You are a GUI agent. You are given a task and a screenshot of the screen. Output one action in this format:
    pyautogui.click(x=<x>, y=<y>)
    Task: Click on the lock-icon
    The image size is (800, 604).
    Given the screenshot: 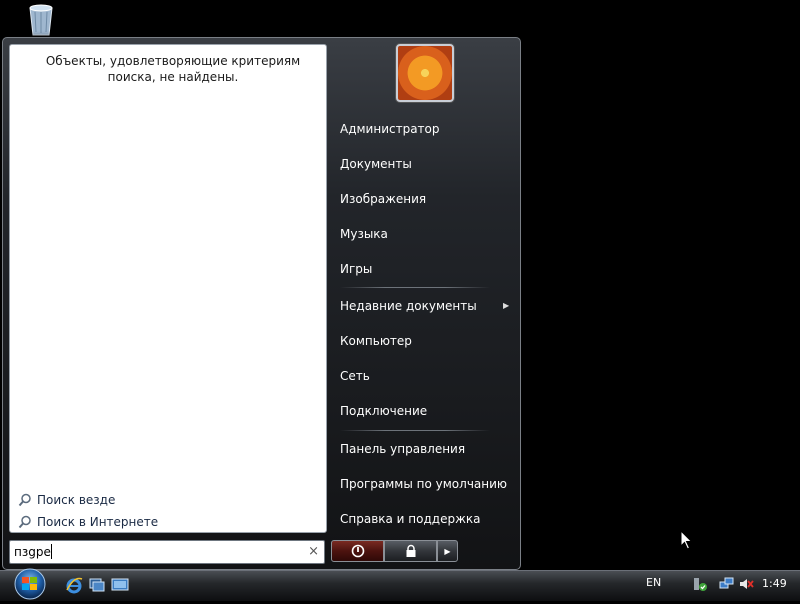 What is the action you would take?
    pyautogui.click(x=410, y=550)
    